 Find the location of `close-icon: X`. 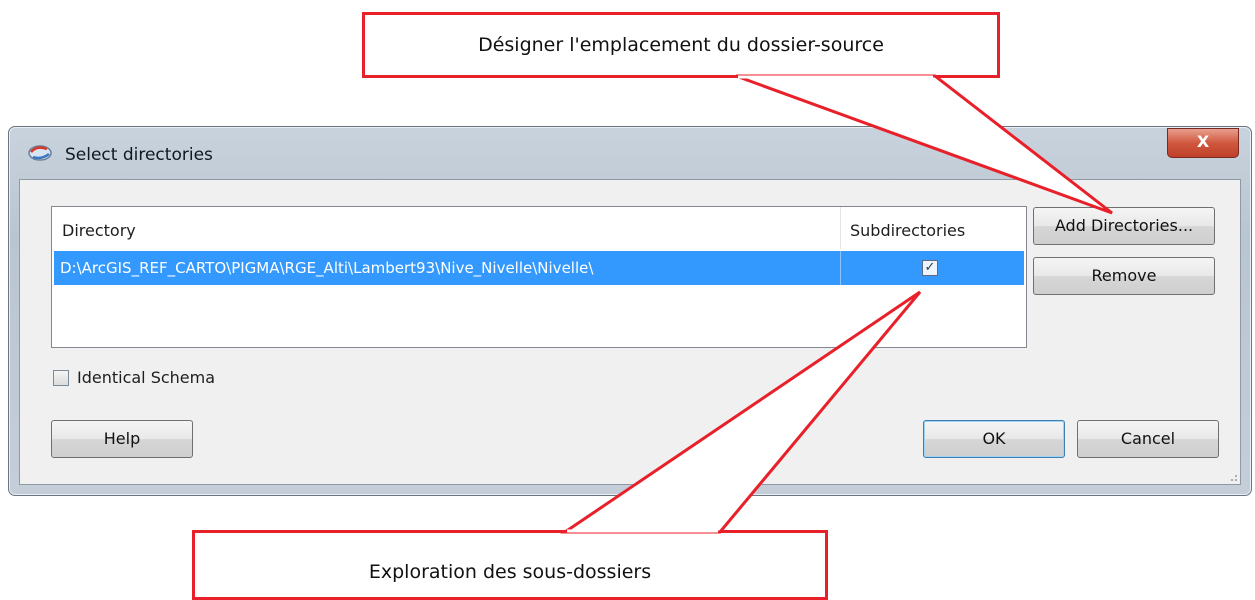

close-icon: X is located at coordinates (1203, 141).